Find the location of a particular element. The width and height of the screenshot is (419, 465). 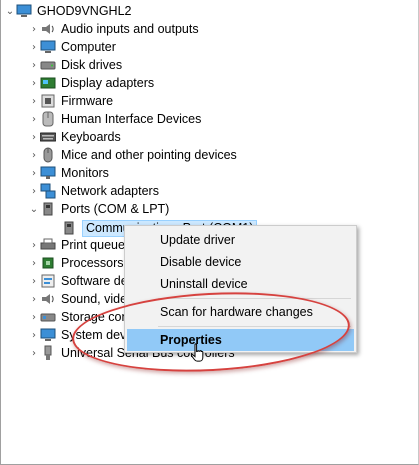

menu-item-update-driver: Update driver is located at coordinates (240, 240).